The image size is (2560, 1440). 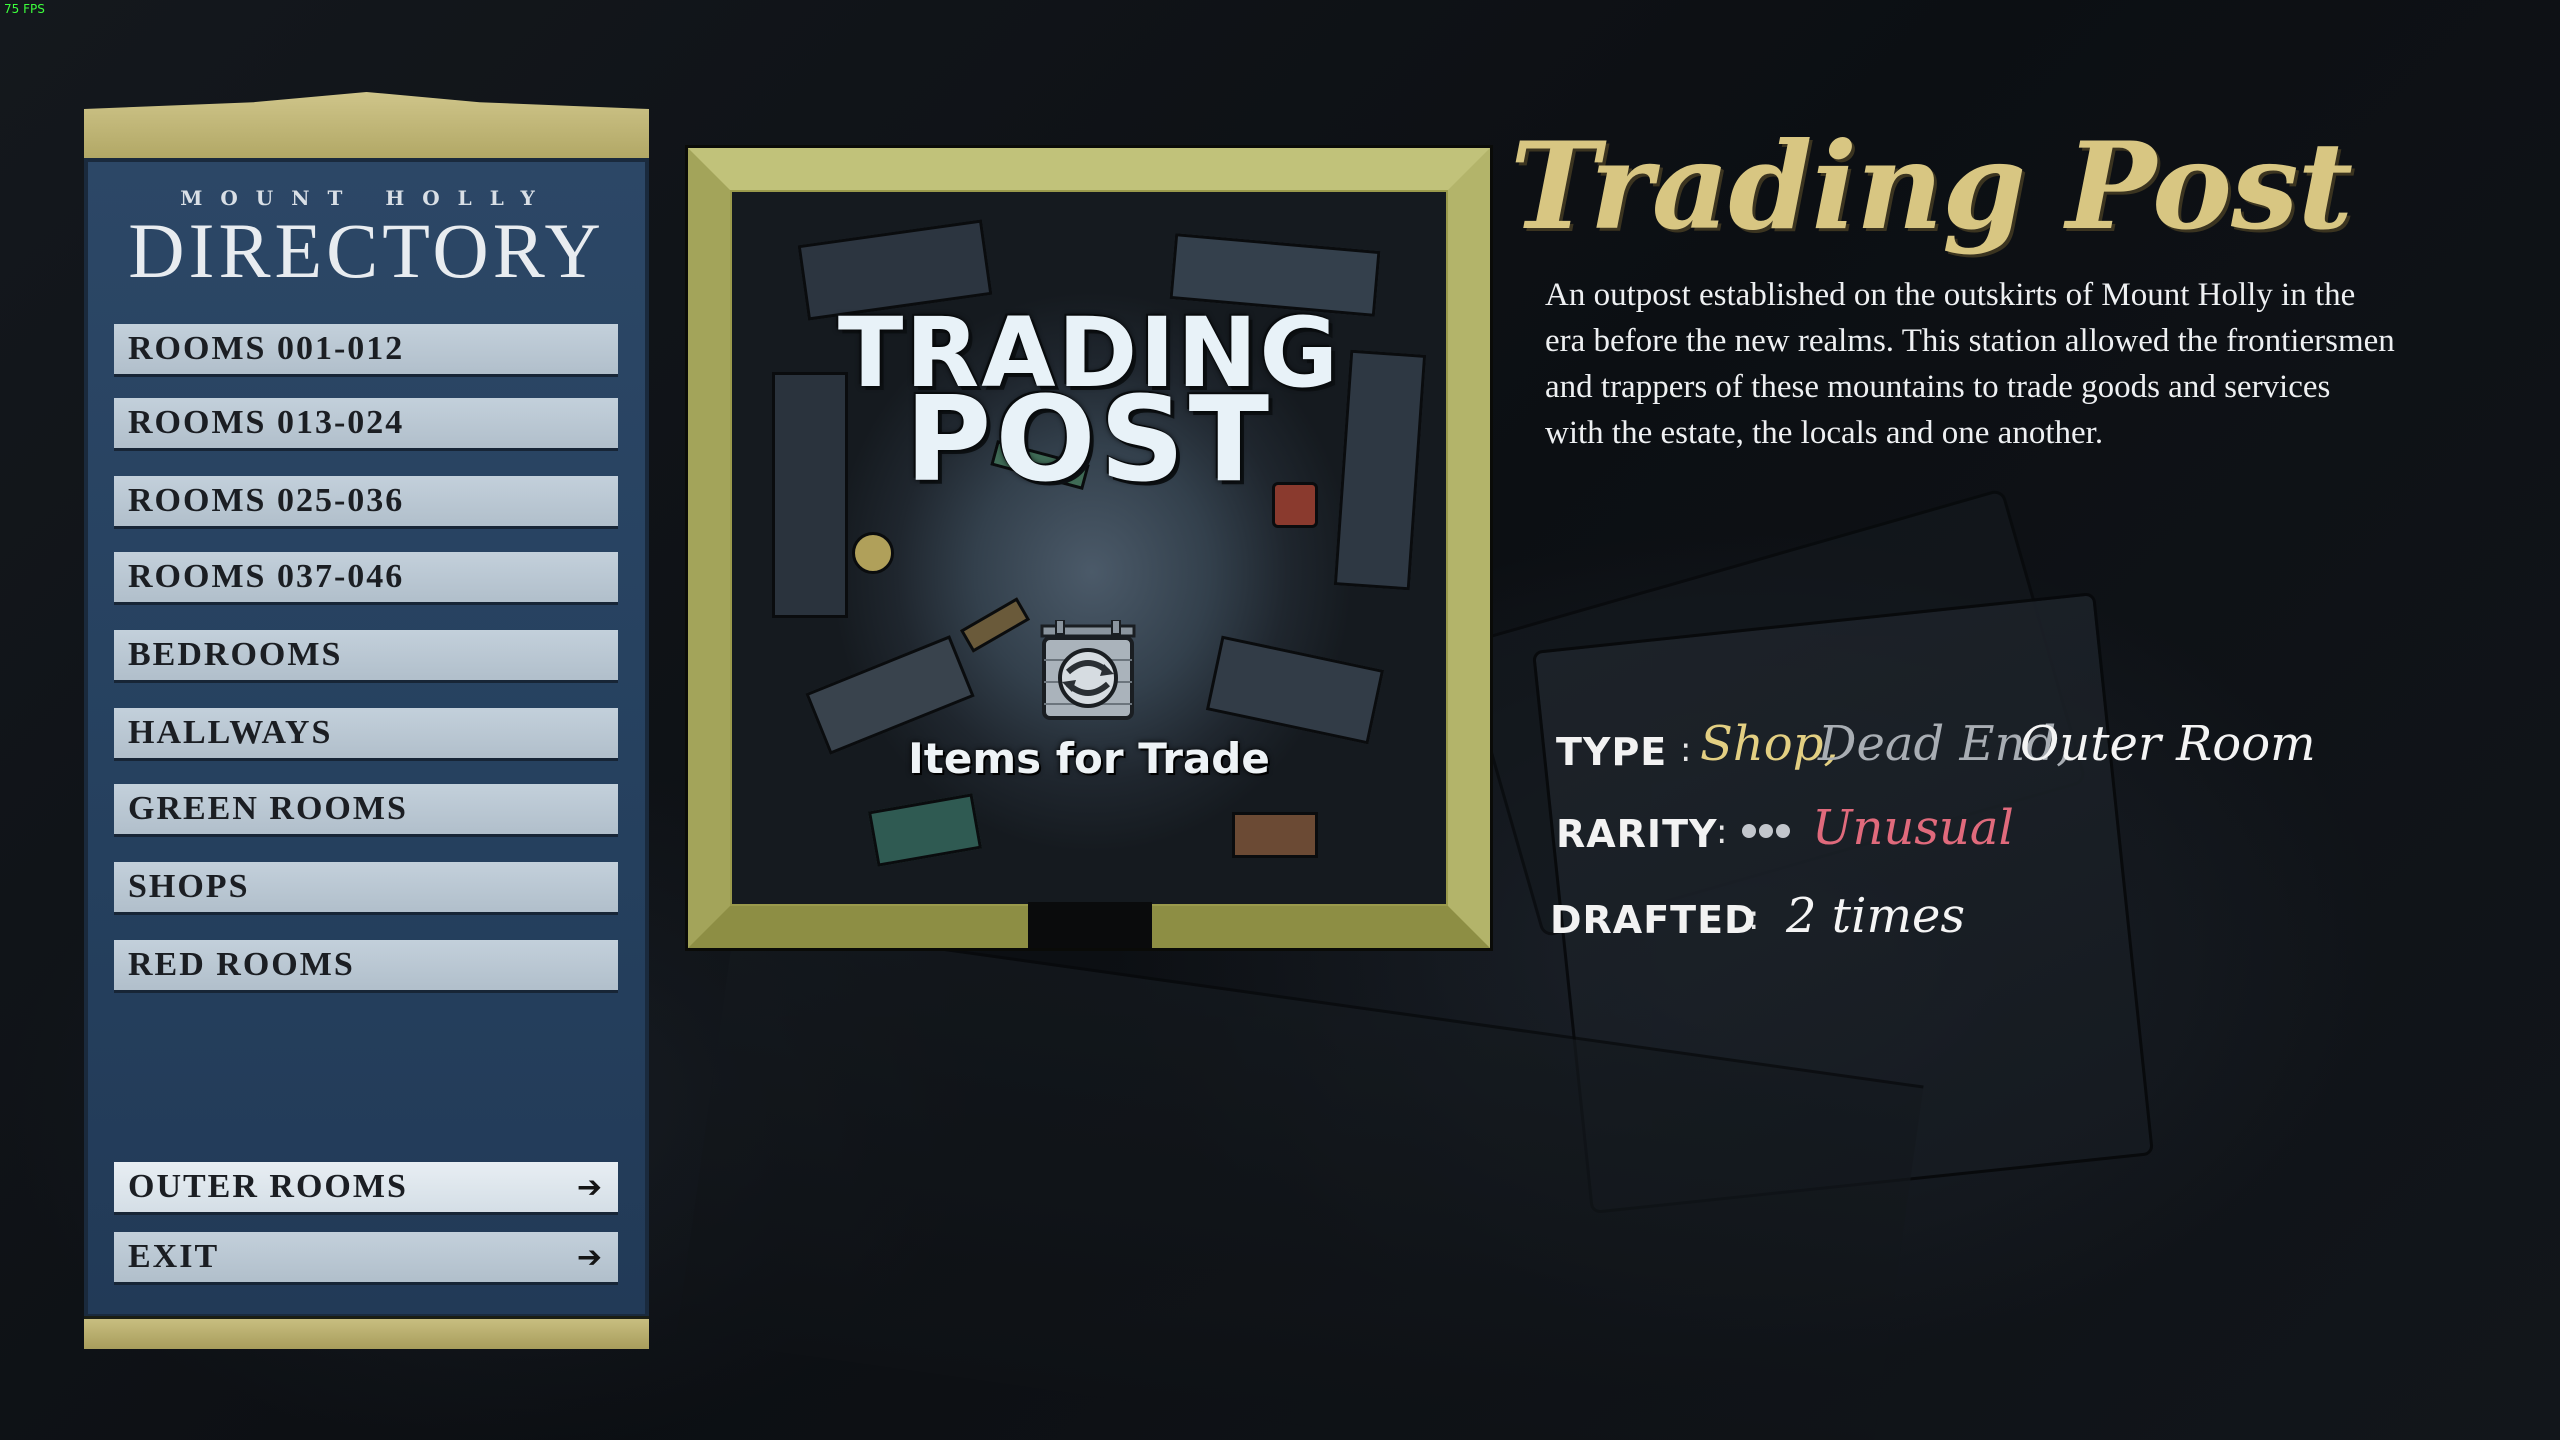 What do you see at coordinates (366, 965) in the screenshot?
I see `directory-item-red-rooms: RED ROOMS` at bounding box center [366, 965].